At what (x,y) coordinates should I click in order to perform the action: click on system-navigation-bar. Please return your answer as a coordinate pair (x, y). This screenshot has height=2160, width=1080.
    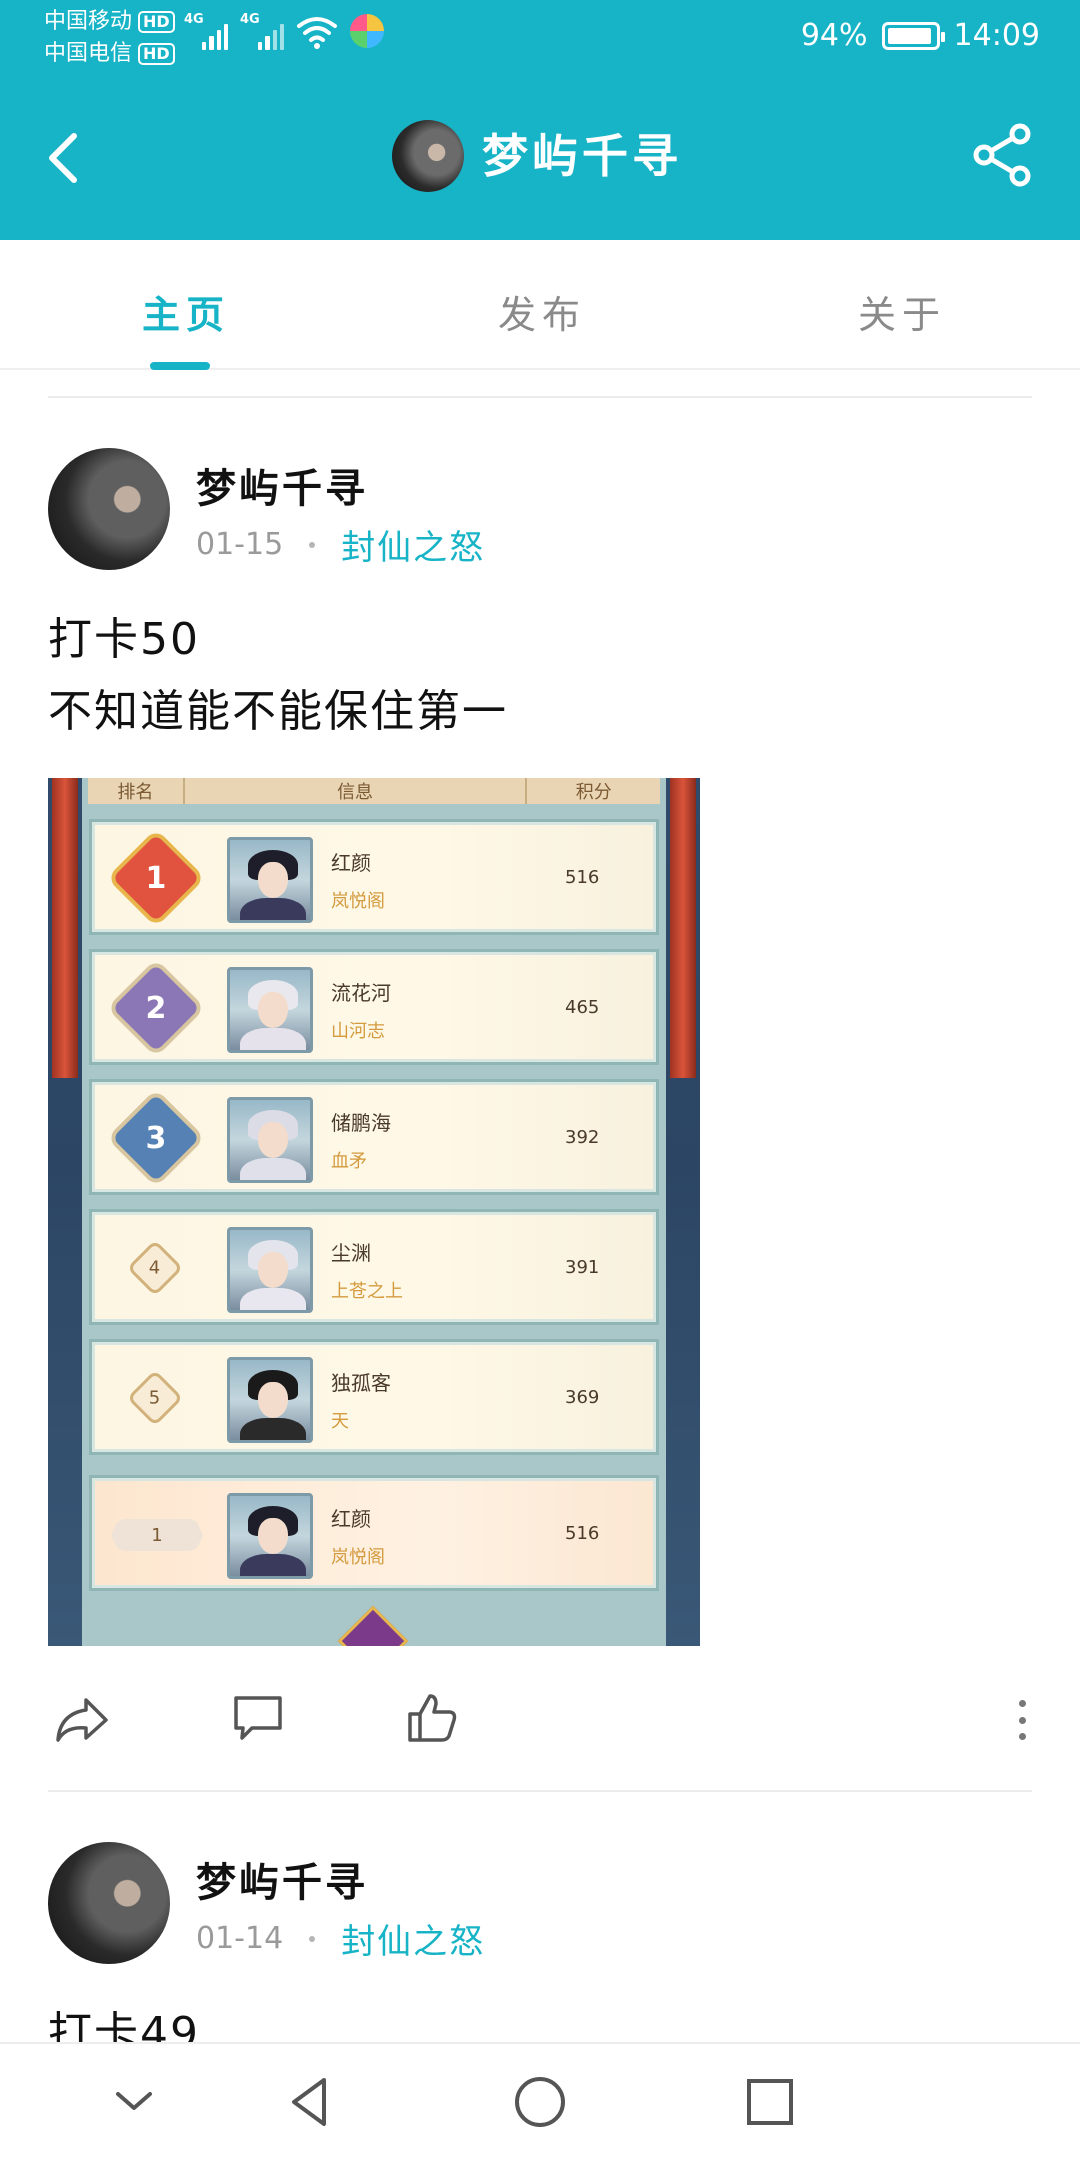
    Looking at the image, I should click on (540, 2101).